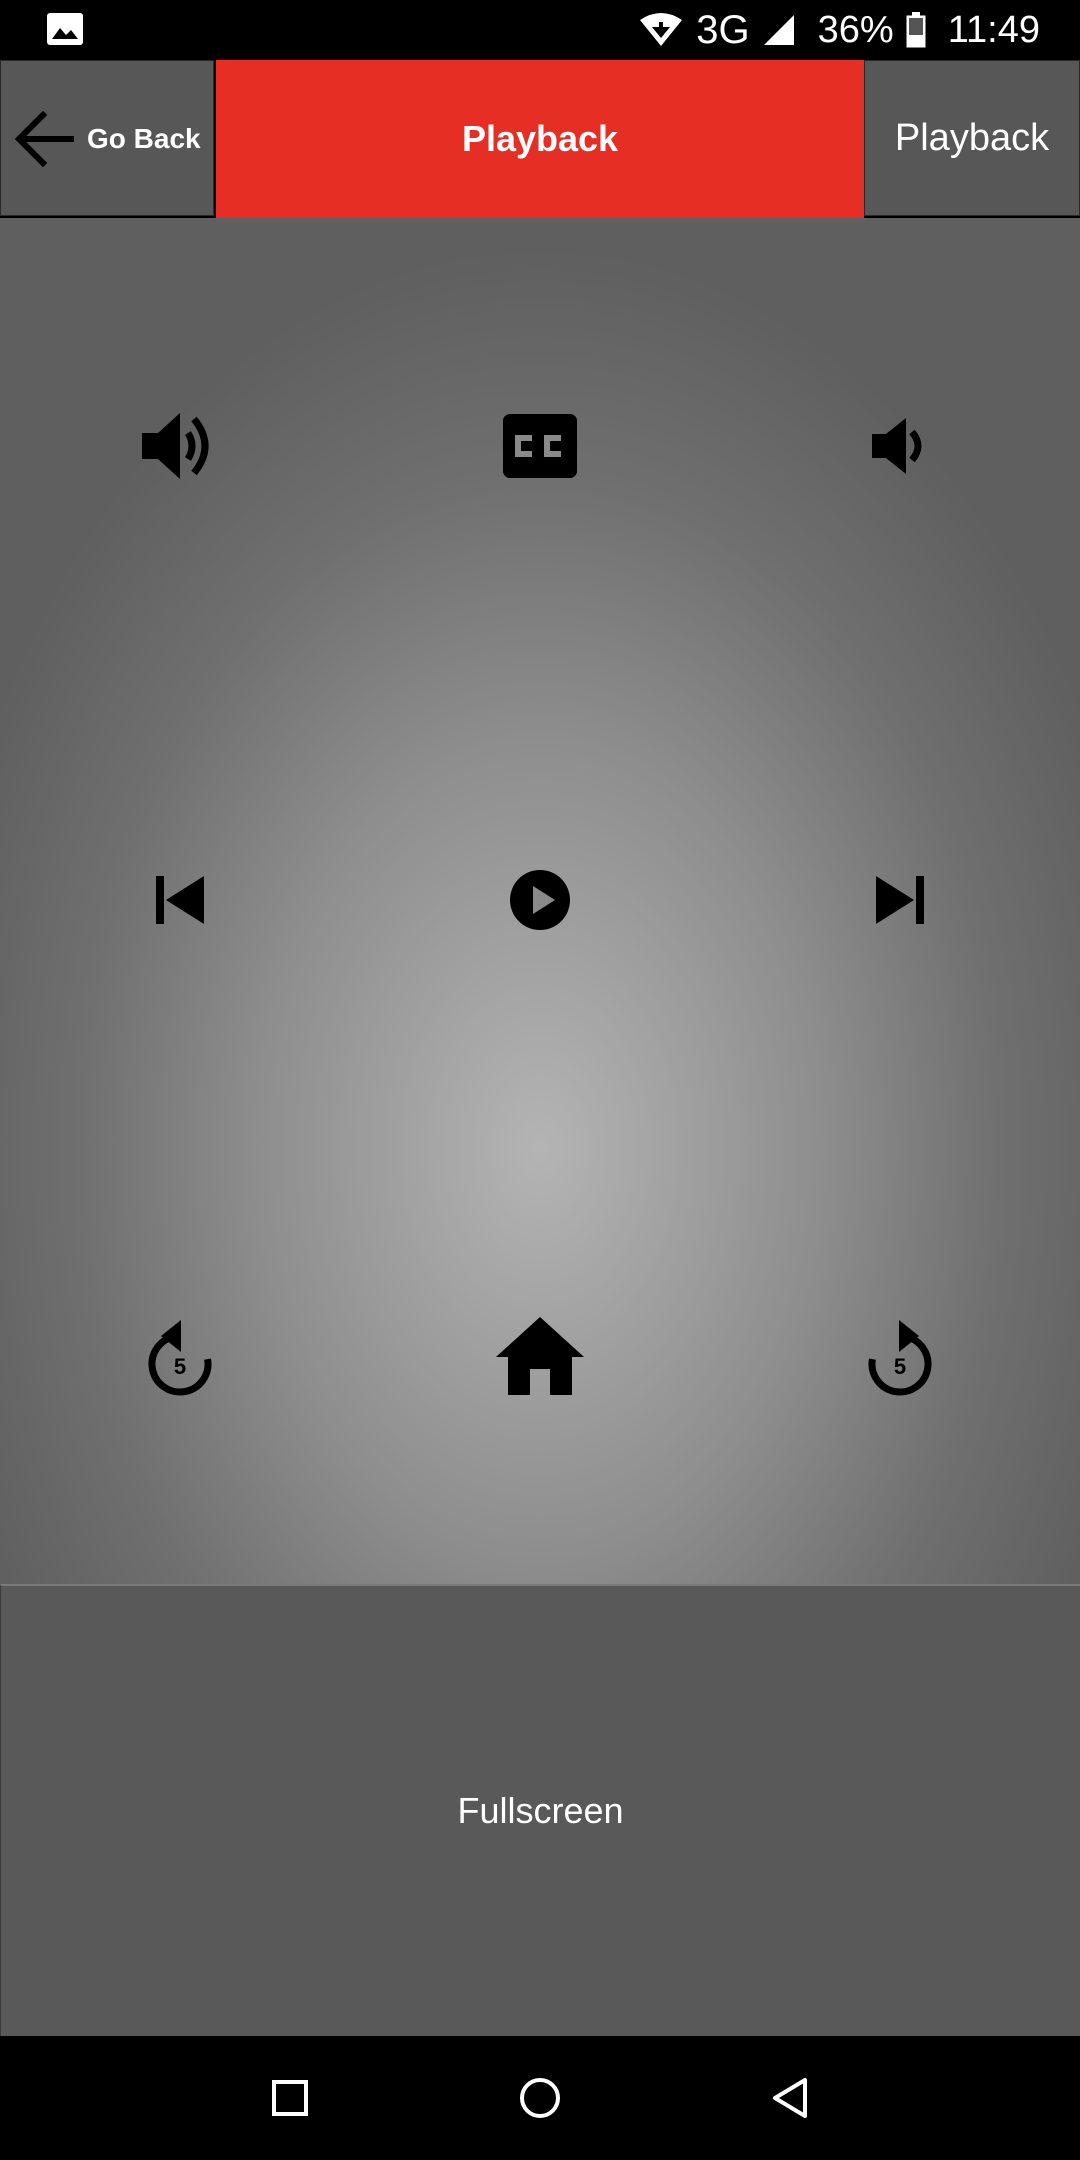 The width and height of the screenshot is (1080, 2160). I want to click on playback-tab: Playback, so click(972, 138).